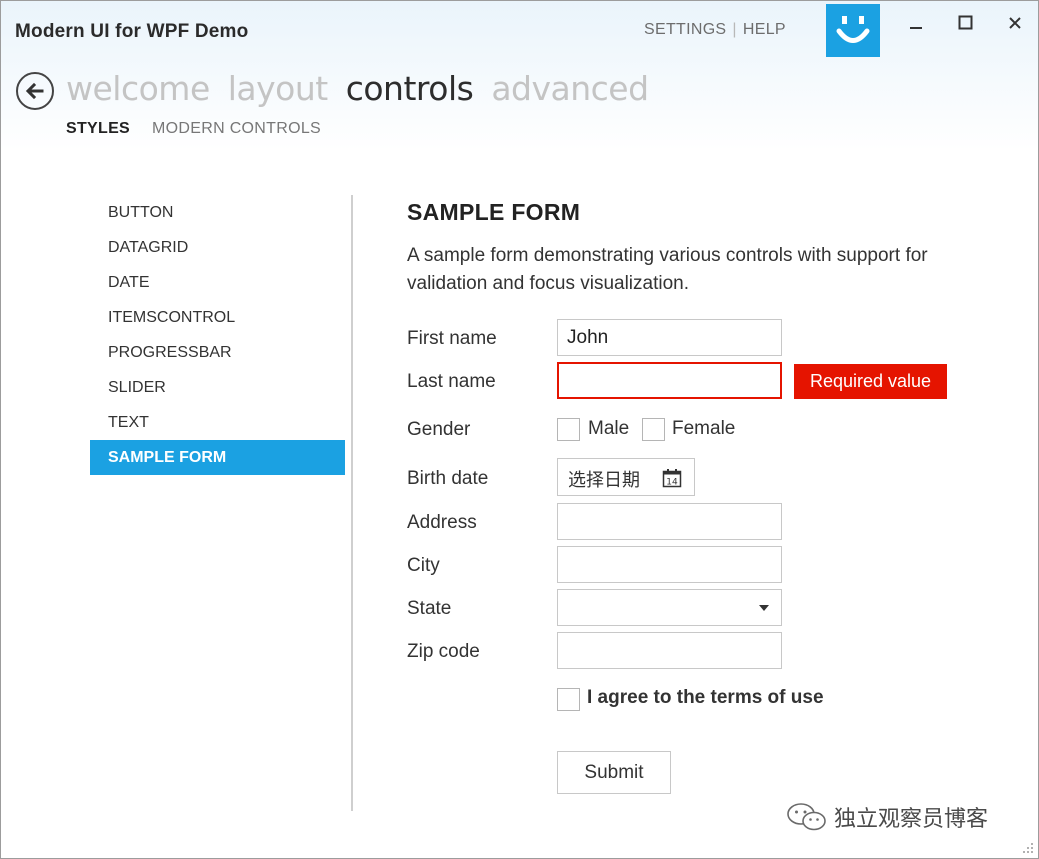 The image size is (1039, 859). What do you see at coordinates (870, 381) in the screenshot?
I see `validation-error-badge: Required value` at bounding box center [870, 381].